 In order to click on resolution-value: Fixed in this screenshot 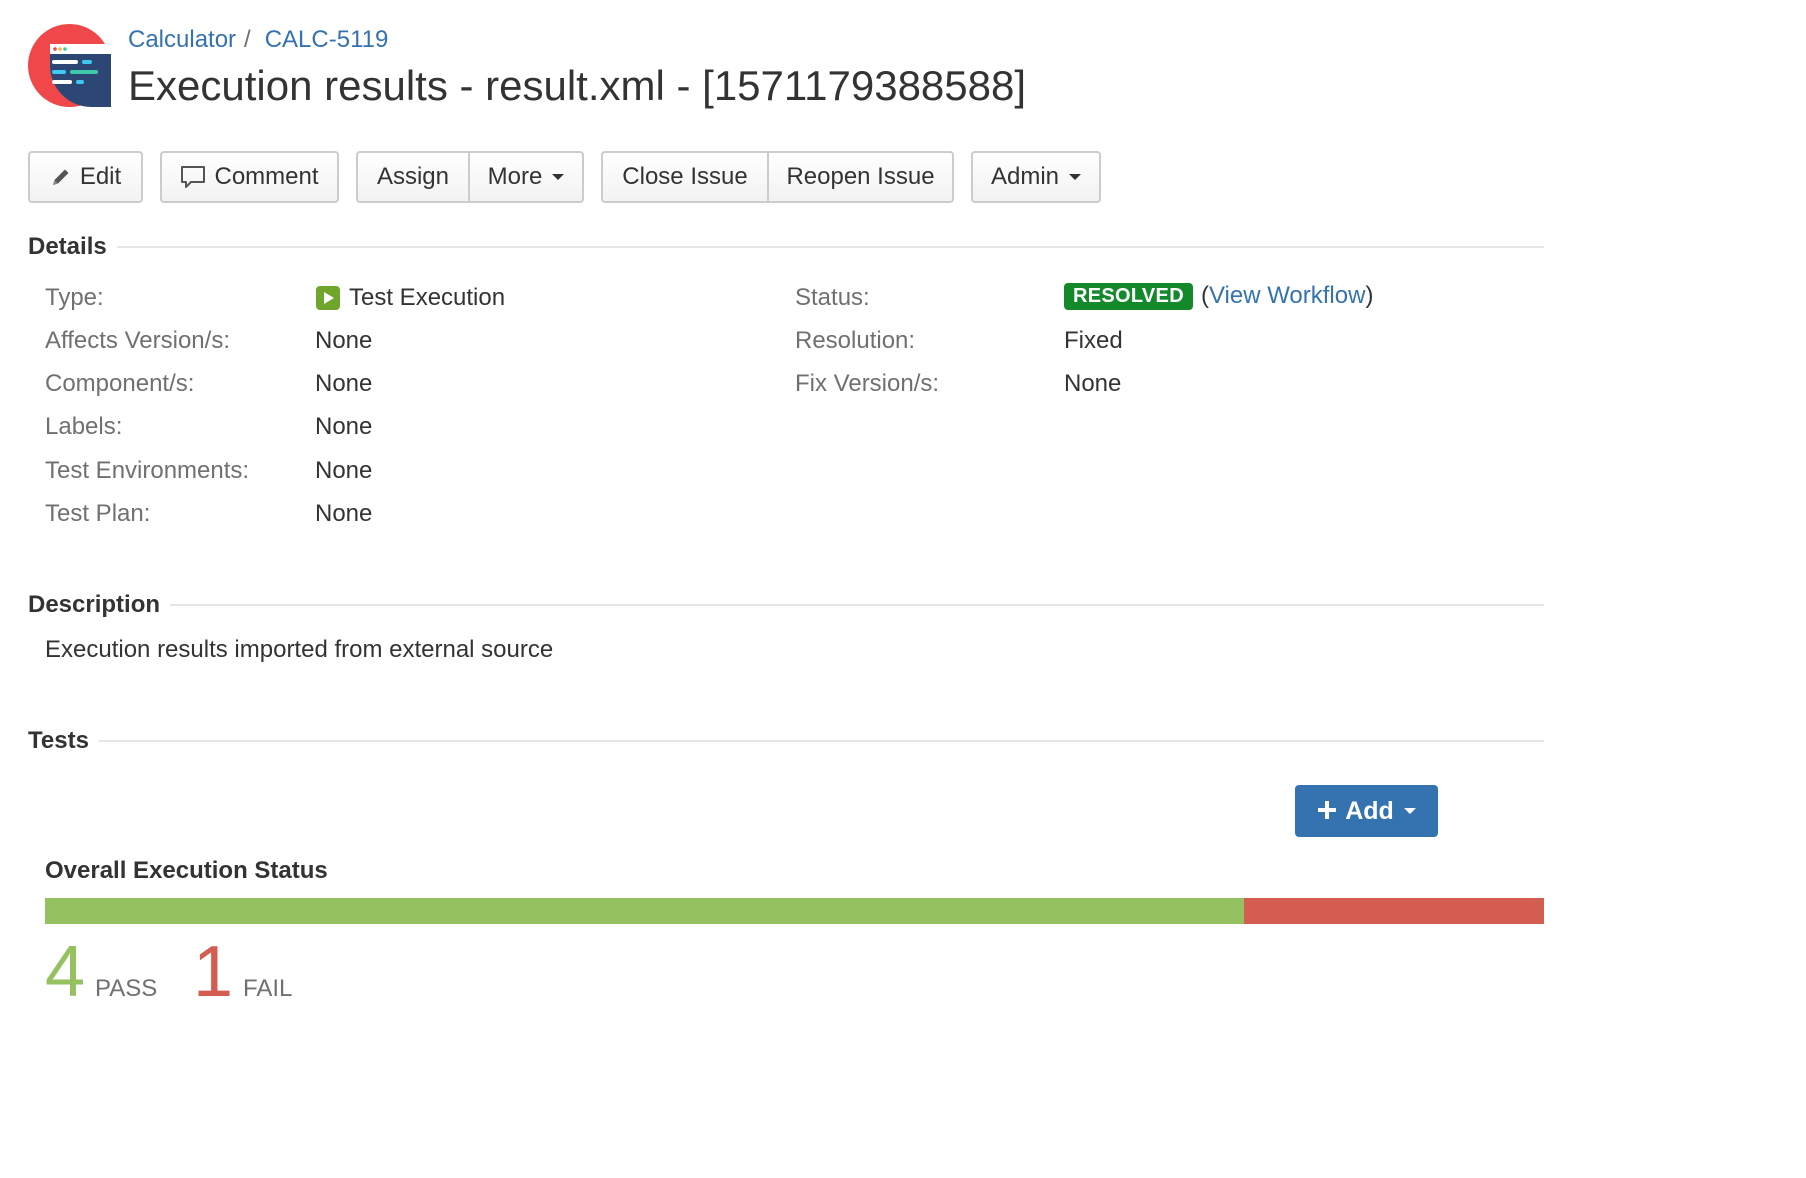, I will do `click(1093, 340)`.